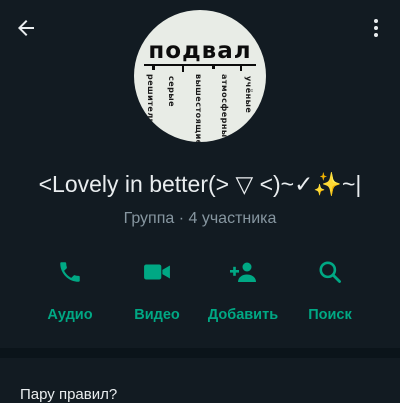 This screenshot has height=403, width=400. I want to click on vertical-dots-icon, so click(376, 28).